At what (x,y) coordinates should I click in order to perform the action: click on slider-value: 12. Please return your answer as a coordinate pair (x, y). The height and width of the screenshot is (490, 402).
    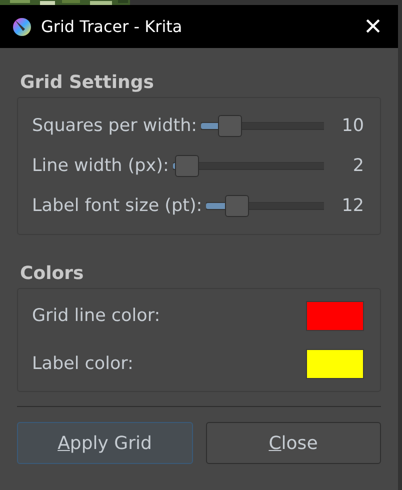
    Looking at the image, I should click on (352, 206).